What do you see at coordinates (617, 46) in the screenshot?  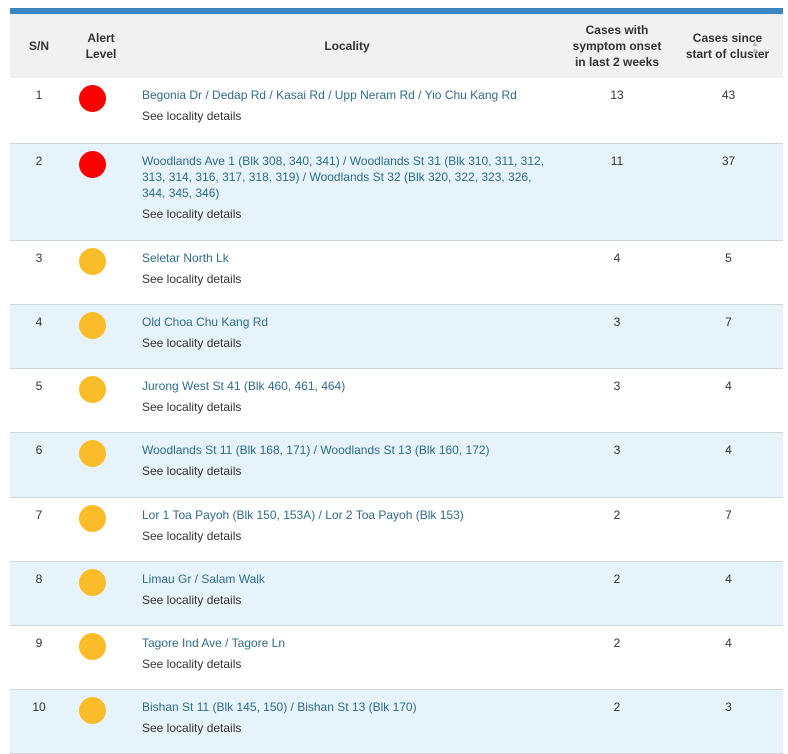 I see `header-cases-2-weeks: Cases with symptom onset in last 2 weeks` at bounding box center [617, 46].